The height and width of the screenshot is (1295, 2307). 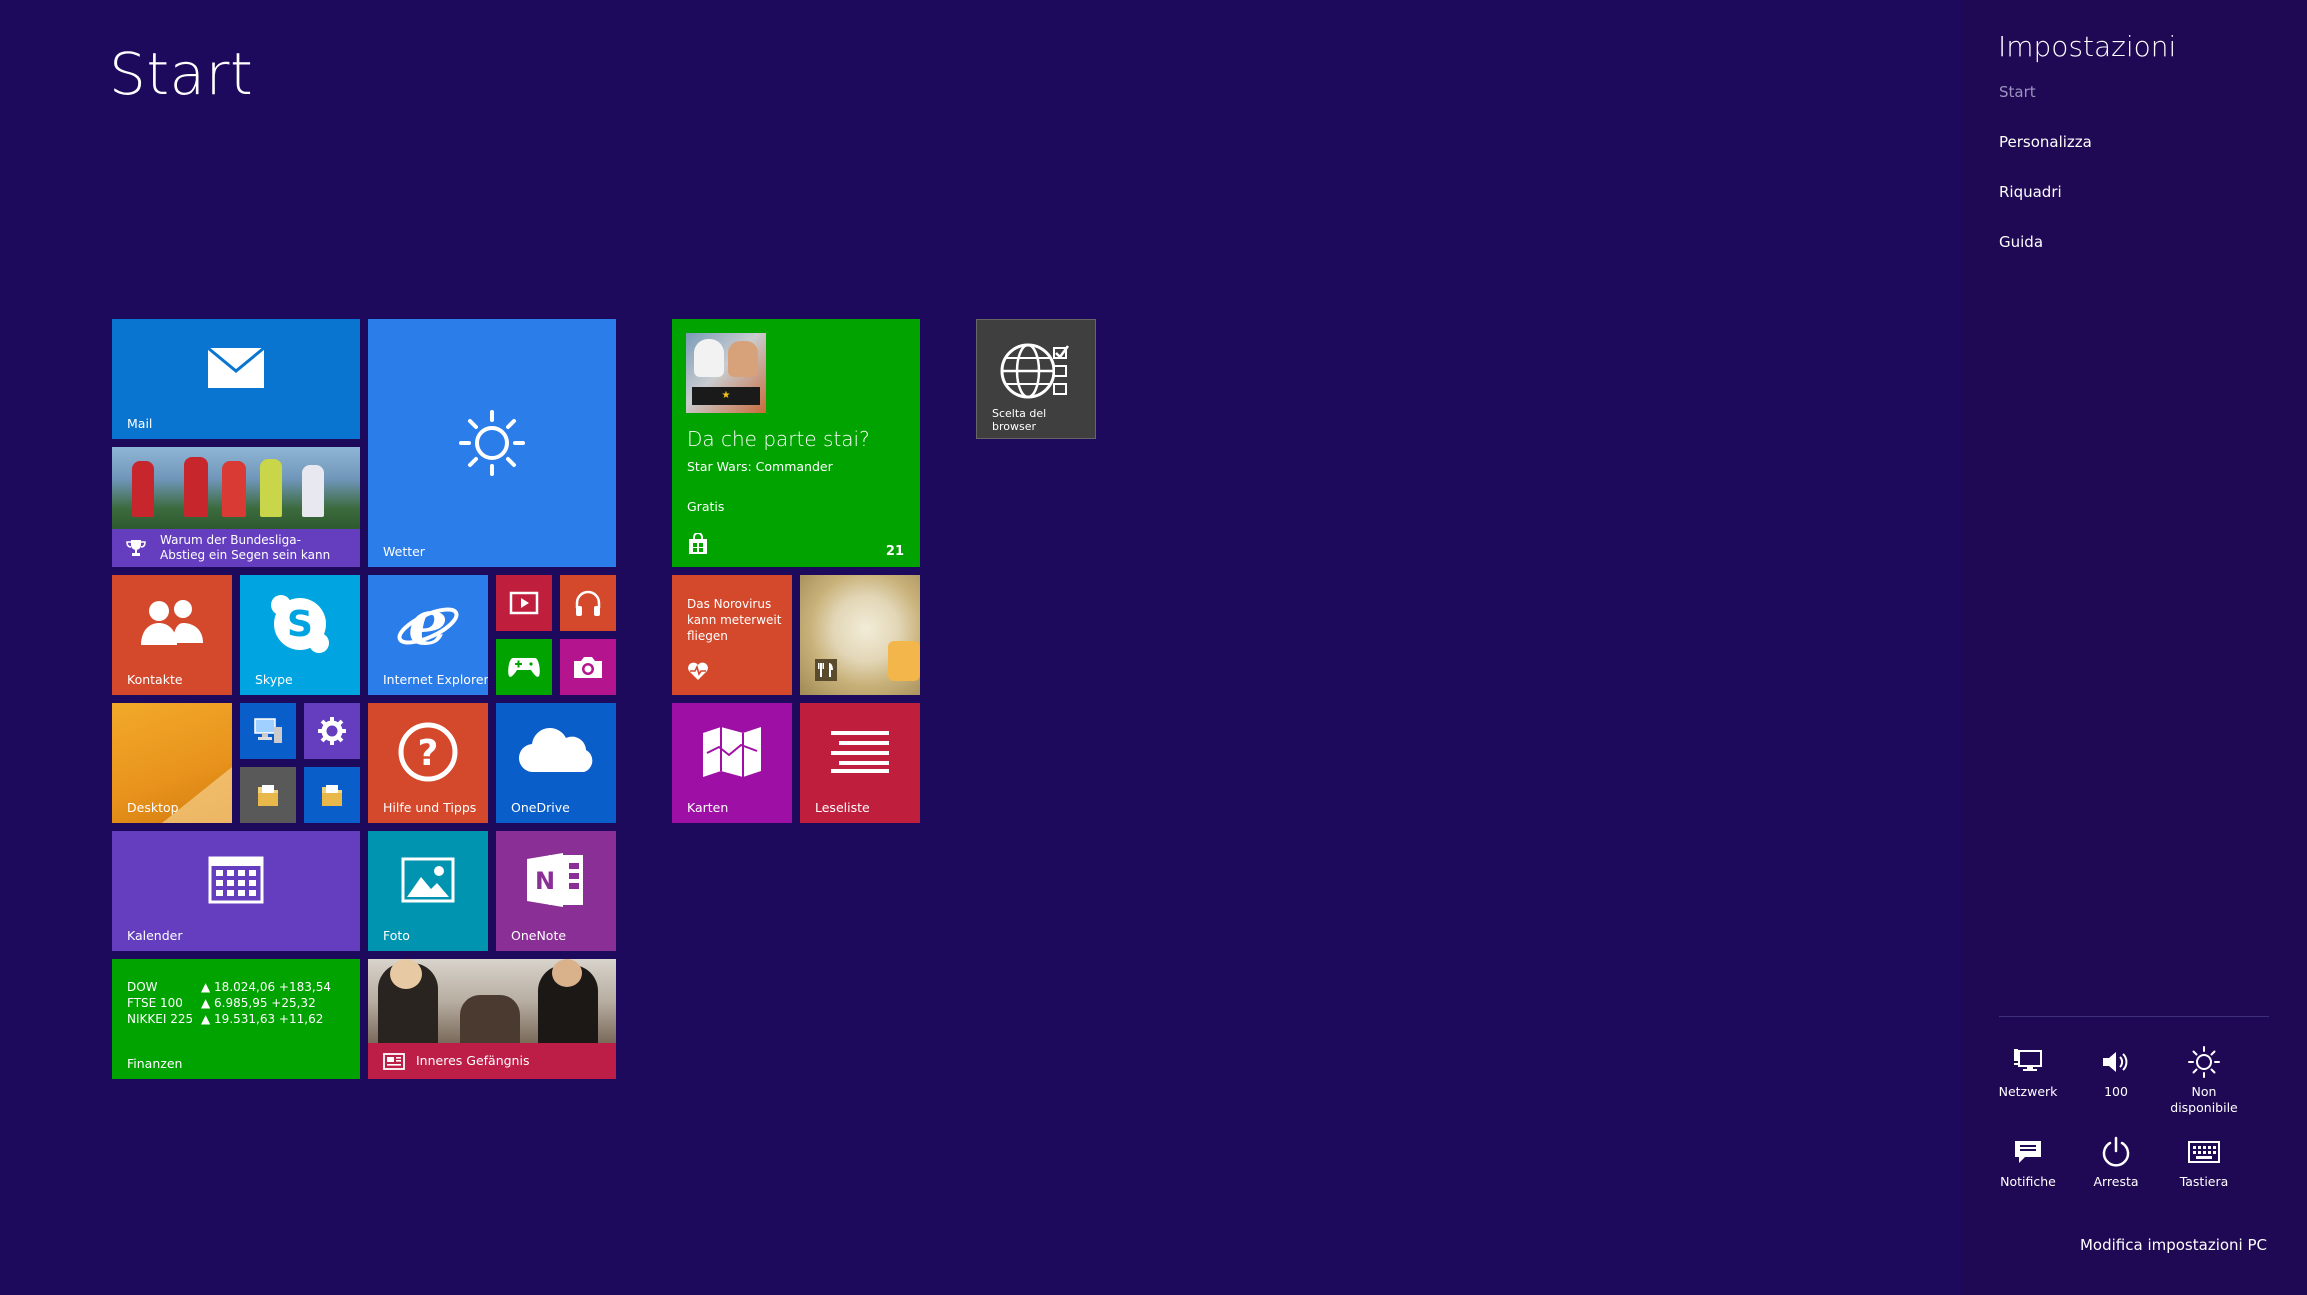 What do you see at coordinates (698, 673) in the screenshot?
I see `heart-pulse-icon` at bounding box center [698, 673].